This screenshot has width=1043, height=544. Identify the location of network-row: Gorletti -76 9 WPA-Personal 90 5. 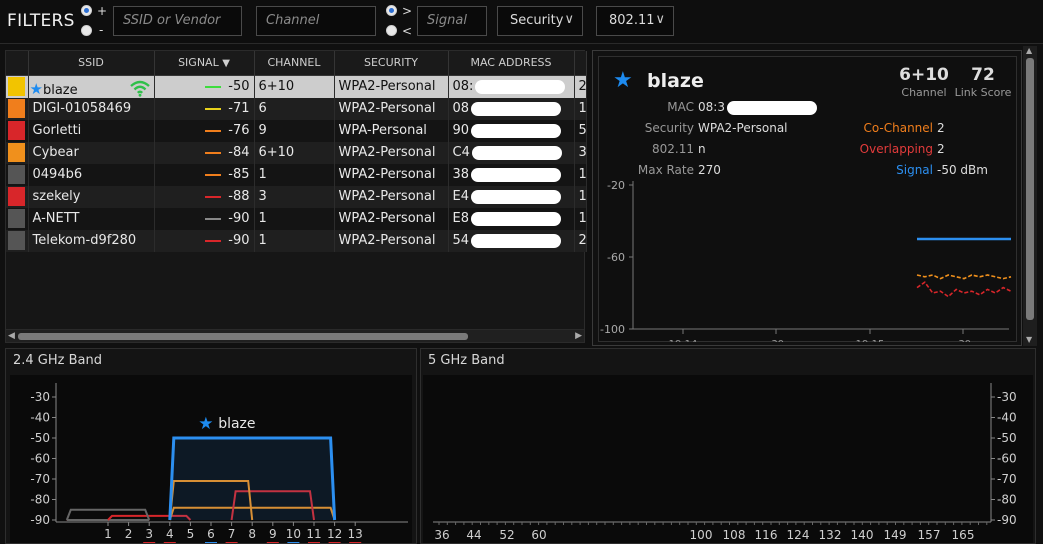
(296, 130).